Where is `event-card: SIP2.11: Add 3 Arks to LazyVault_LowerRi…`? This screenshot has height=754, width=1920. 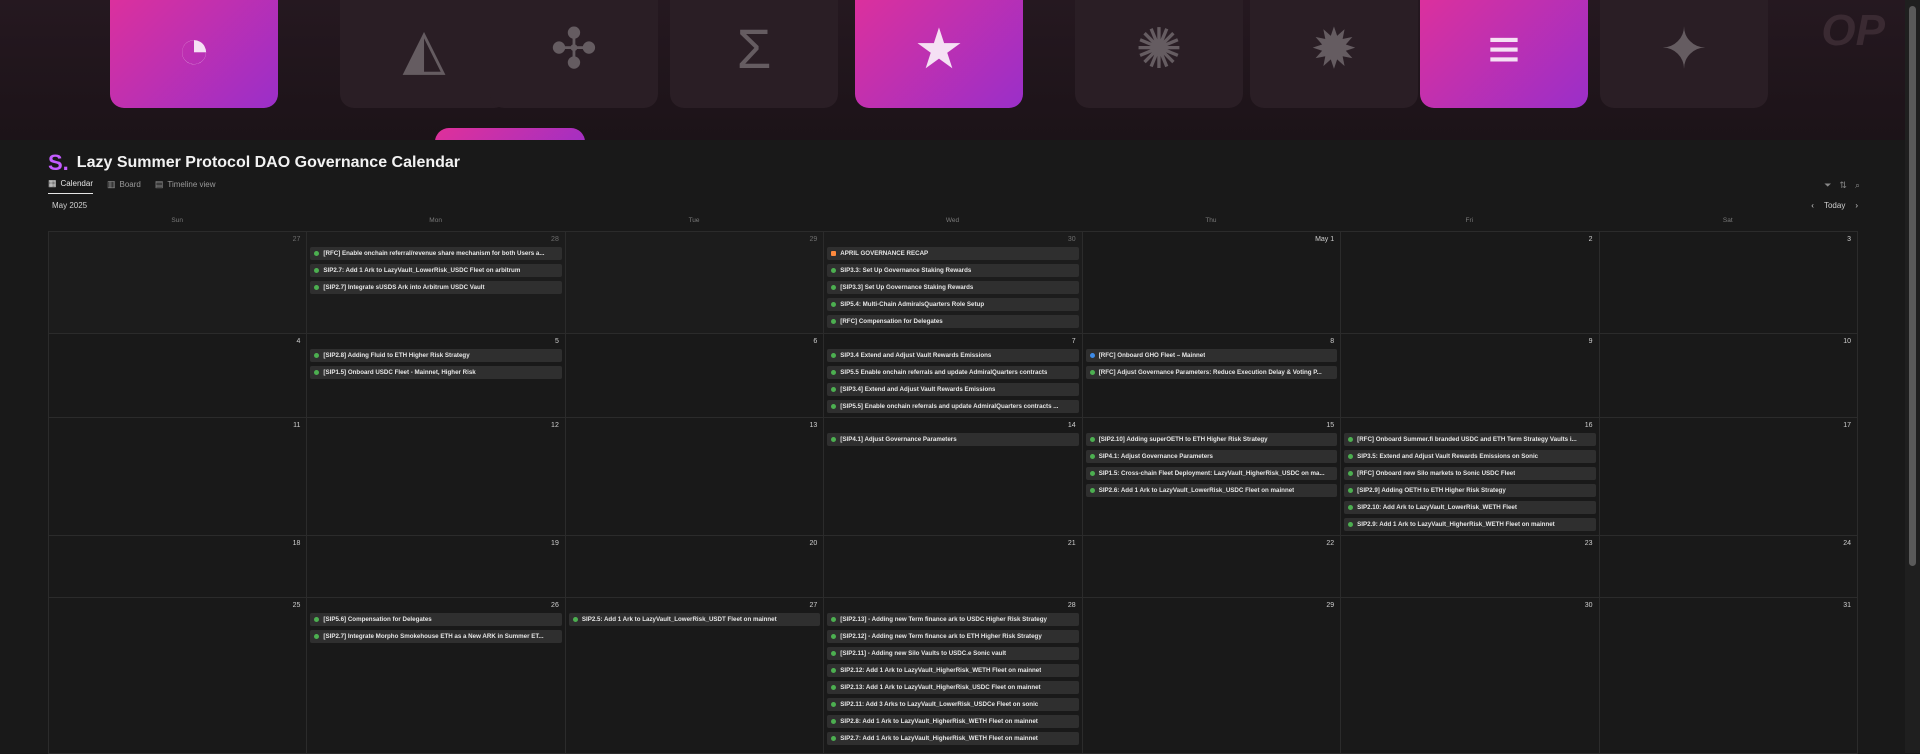
event-card: SIP2.11: Add 3 Arks to LazyVault_LowerRi… is located at coordinates (953, 704).